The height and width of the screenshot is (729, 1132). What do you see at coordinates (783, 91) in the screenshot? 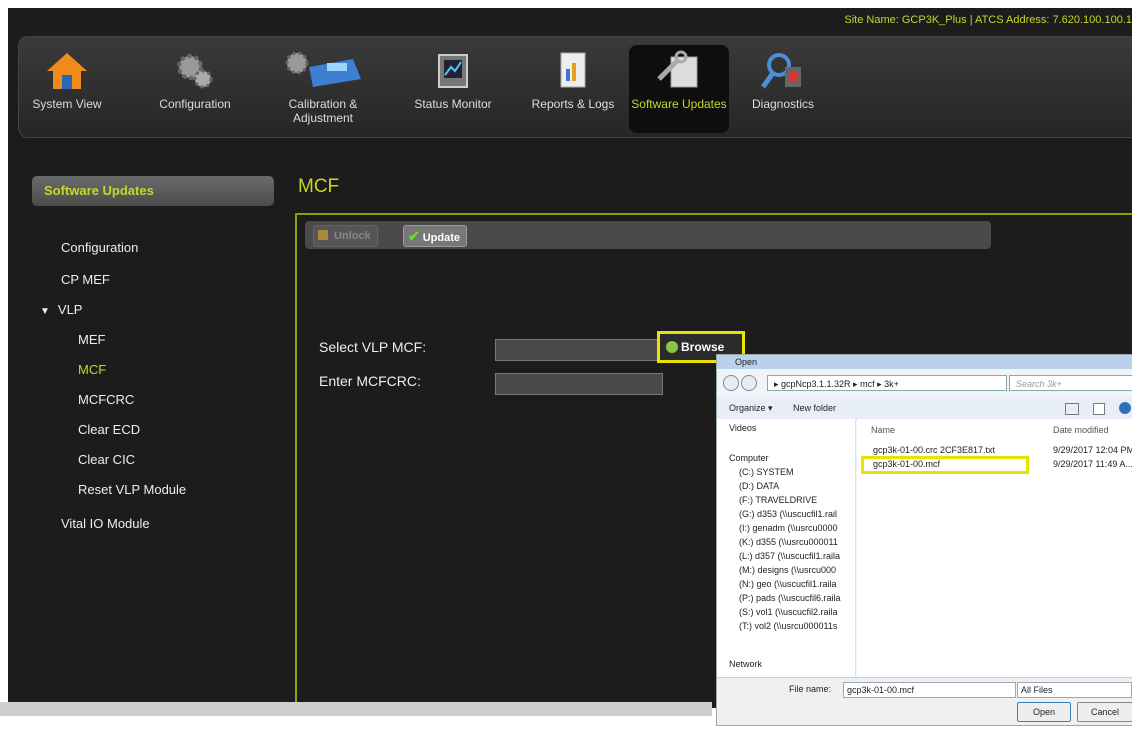
I see `nav-diagnostics: Diagnostics` at bounding box center [783, 91].